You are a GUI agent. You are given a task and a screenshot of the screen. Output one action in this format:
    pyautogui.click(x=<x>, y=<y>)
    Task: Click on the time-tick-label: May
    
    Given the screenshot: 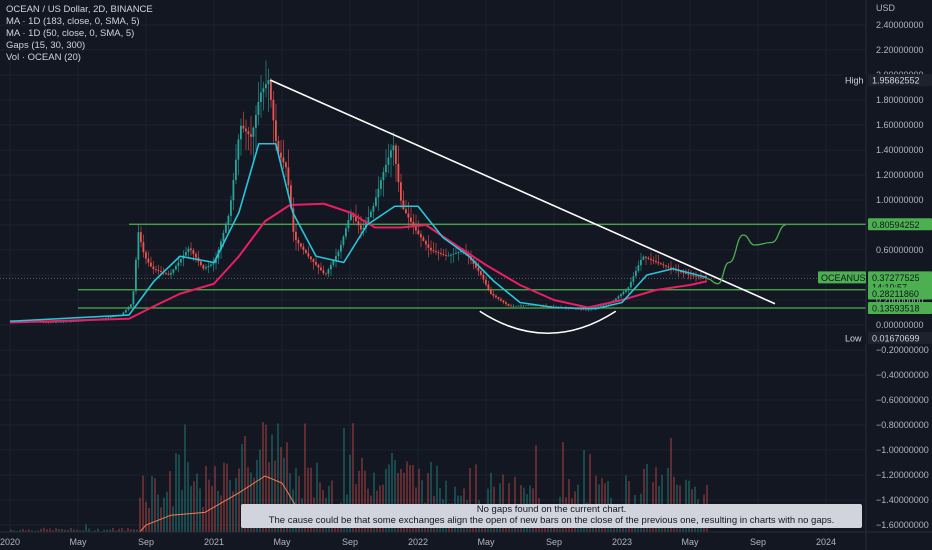 What is the action you would take?
    pyautogui.click(x=486, y=542)
    